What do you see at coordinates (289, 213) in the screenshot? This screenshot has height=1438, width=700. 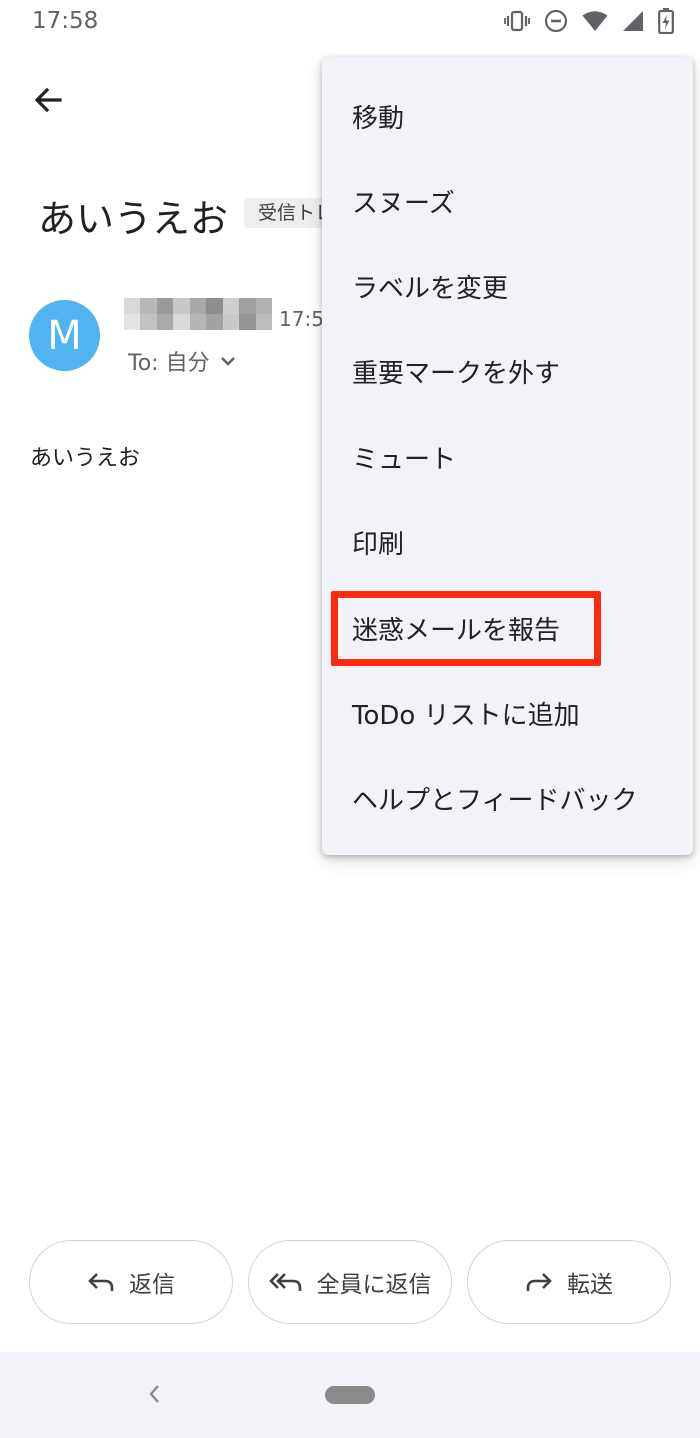 I see `label-chip: 受信トレイ` at bounding box center [289, 213].